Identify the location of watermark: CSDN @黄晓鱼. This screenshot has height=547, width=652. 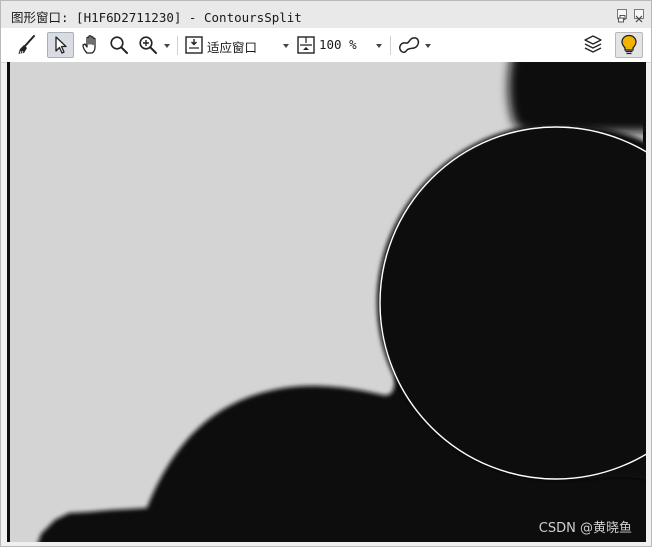
(585, 528).